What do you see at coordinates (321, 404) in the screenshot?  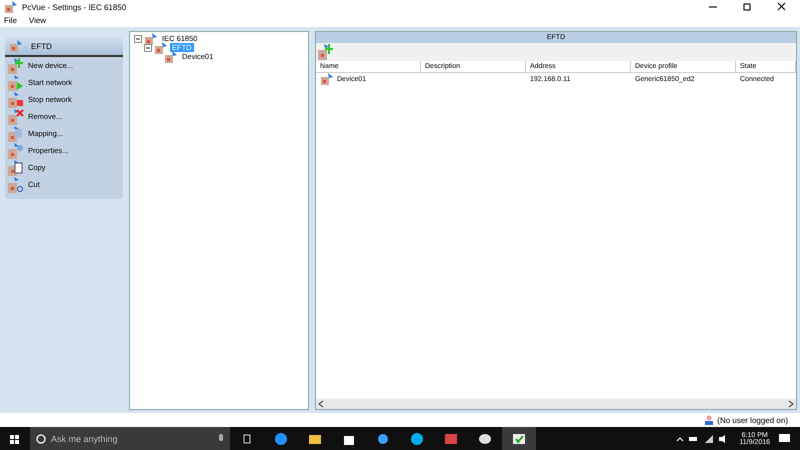 I see `scroll-left-icon` at bounding box center [321, 404].